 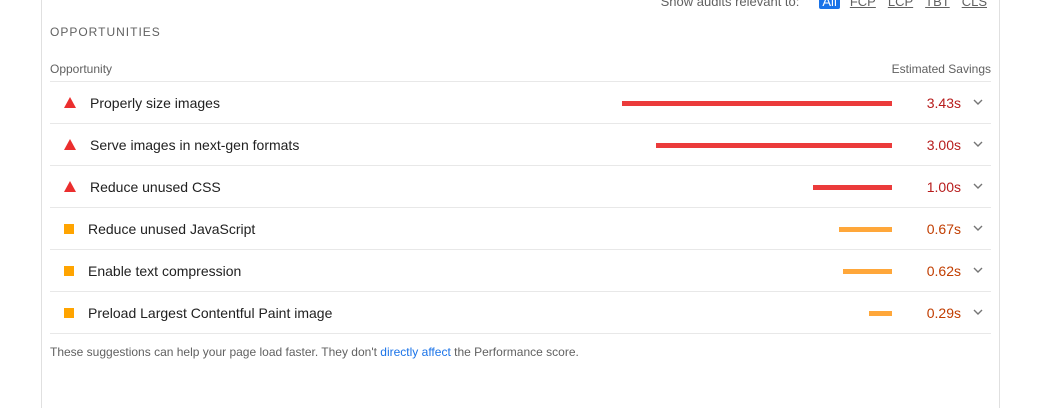 I want to click on opportunity-row-unused-css: Reduce unused CSS 1.00s, so click(x=520, y=187).